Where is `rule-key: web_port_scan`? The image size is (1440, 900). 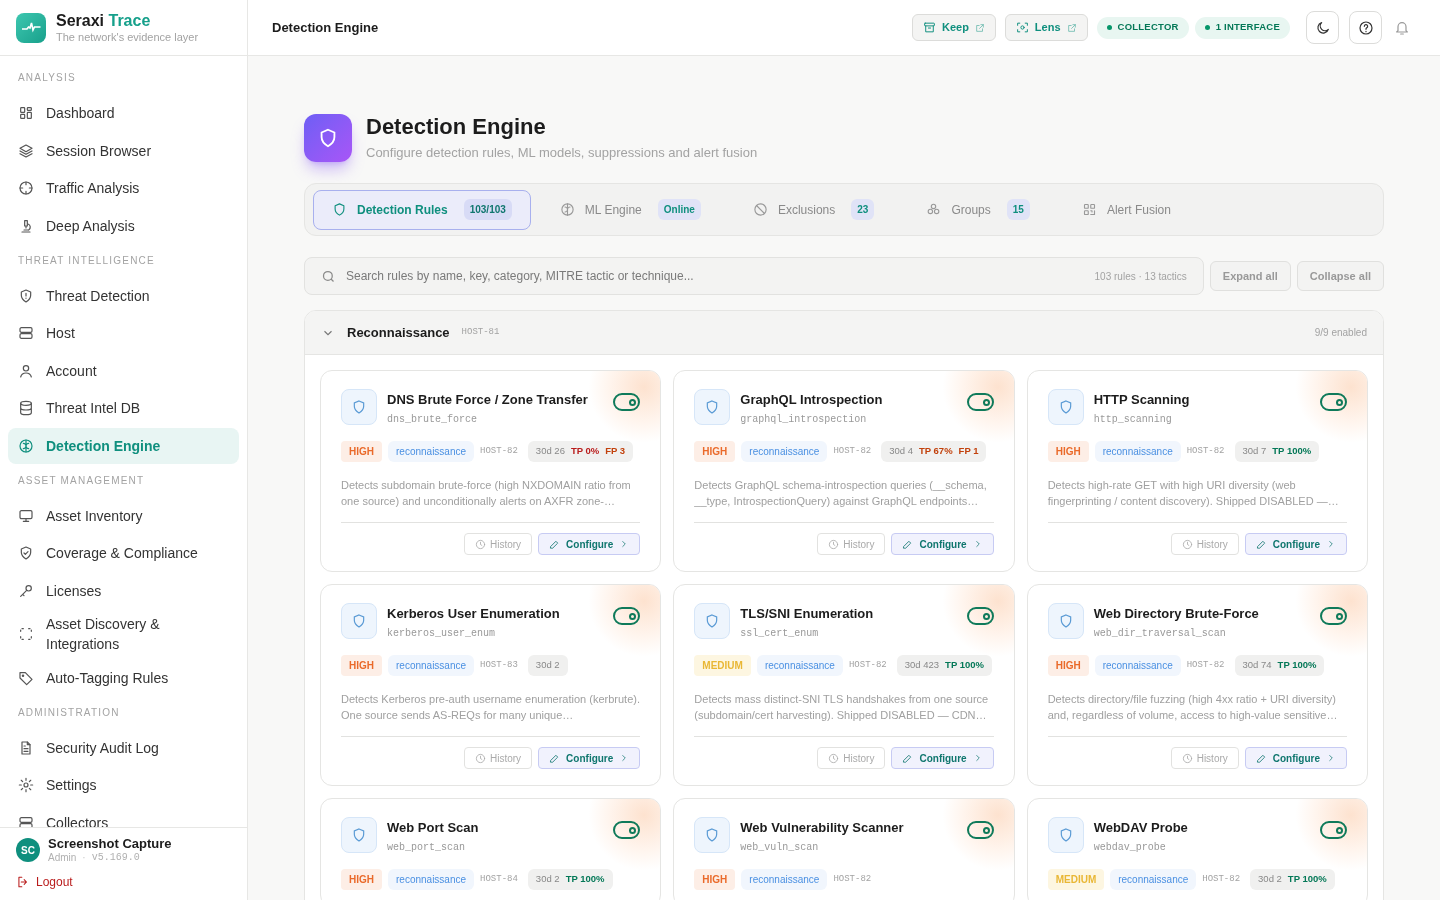 rule-key: web_port_scan is located at coordinates (495, 847).